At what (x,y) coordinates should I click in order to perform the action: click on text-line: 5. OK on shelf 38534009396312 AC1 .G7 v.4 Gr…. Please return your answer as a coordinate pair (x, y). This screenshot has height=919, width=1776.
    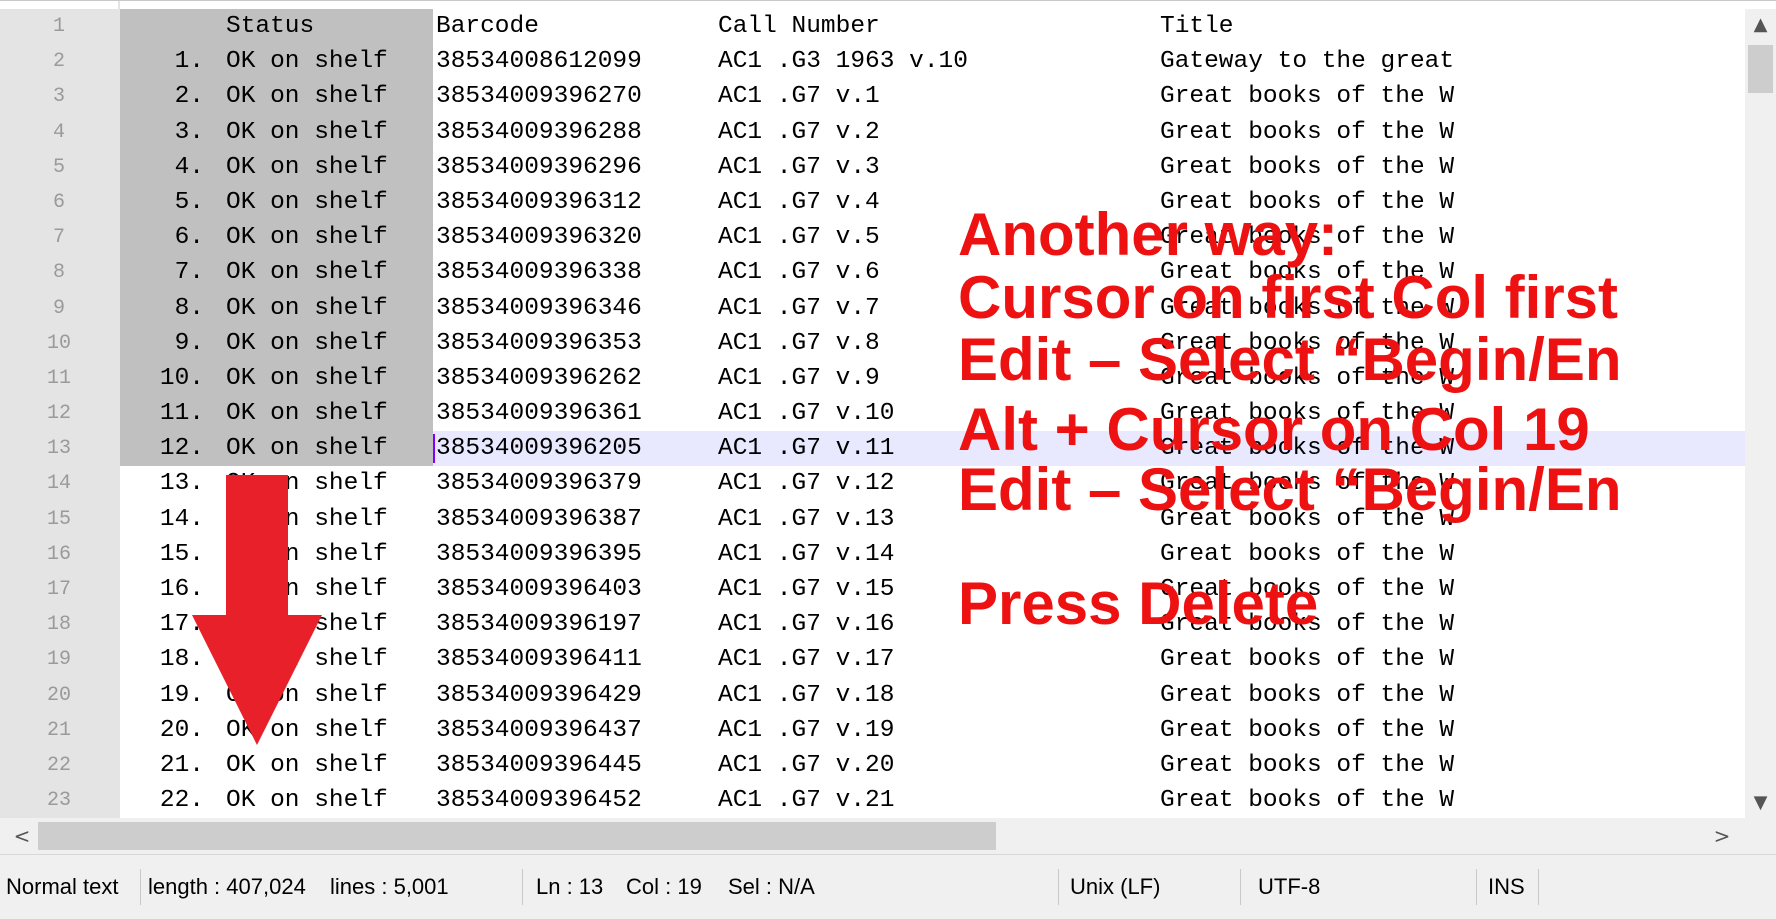
    Looking at the image, I should click on (932, 202).